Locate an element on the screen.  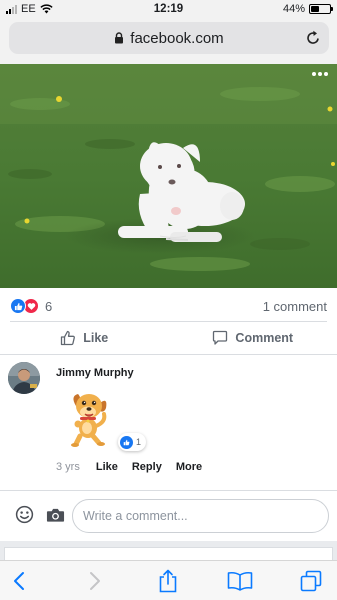
emoji-icon is located at coordinates (24, 514).